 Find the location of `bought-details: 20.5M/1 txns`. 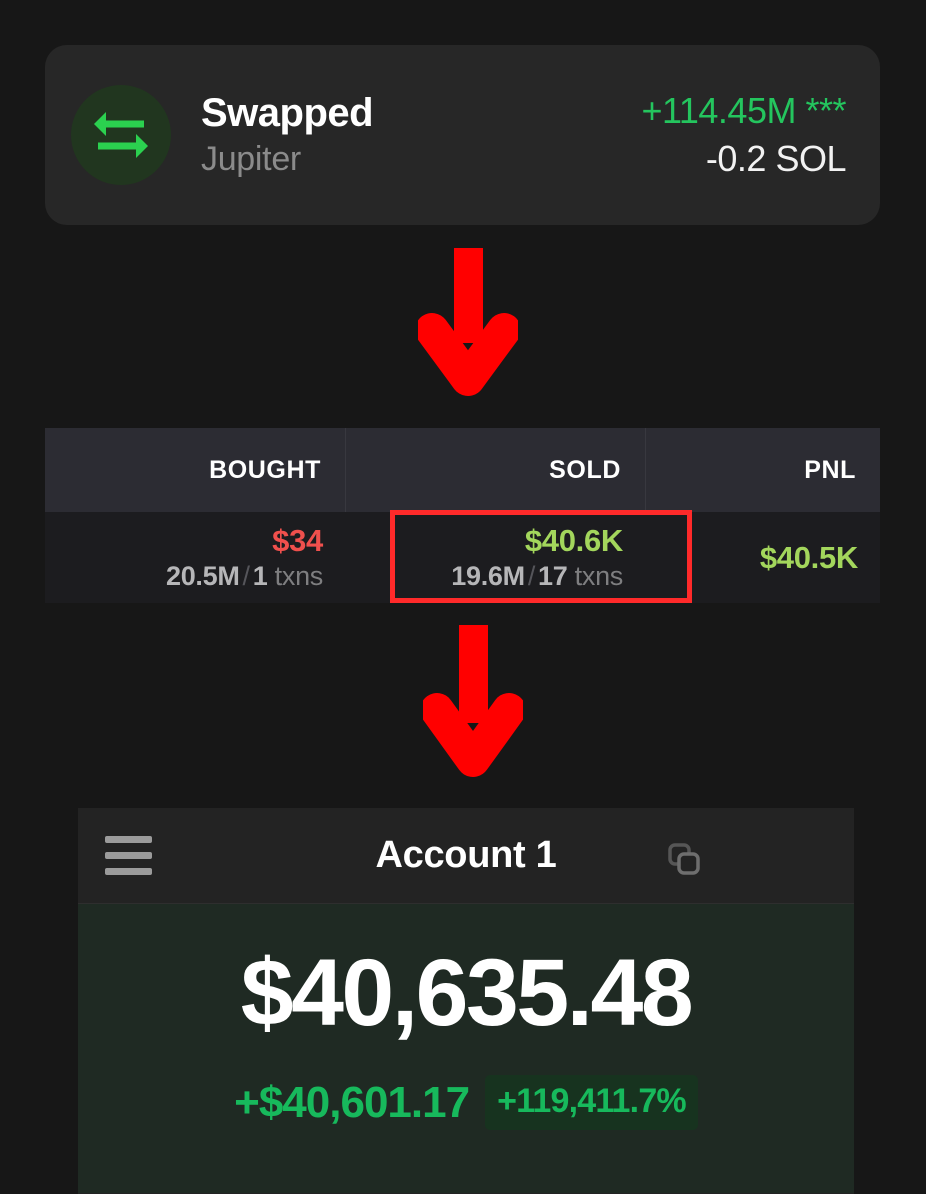

bought-details: 20.5M/1 txns is located at coordinates (244, 576).